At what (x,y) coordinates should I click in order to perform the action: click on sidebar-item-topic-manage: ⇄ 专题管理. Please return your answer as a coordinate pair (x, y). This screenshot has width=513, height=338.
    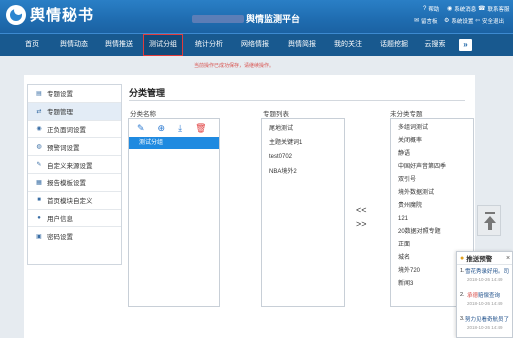
    Looking at the image, I should click on (74, 111).